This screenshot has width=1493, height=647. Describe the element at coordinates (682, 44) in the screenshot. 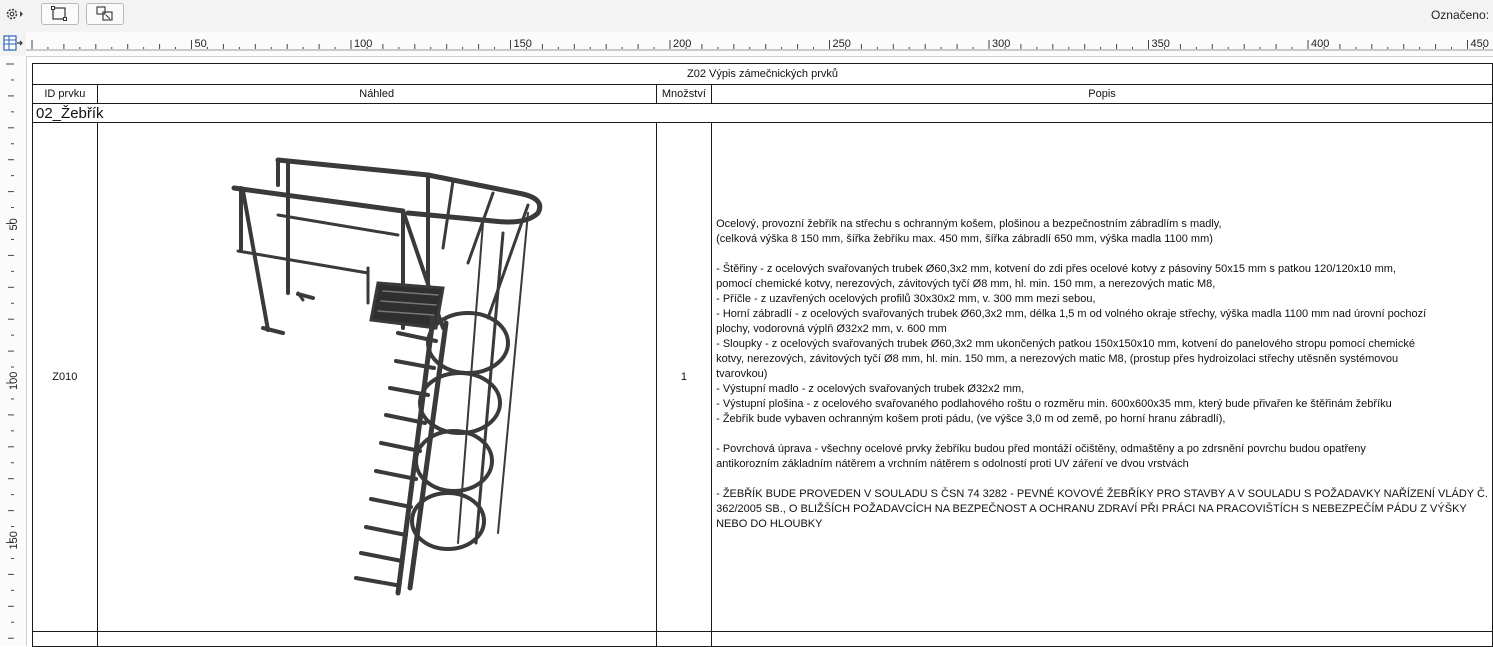

I see `ruler-label: 200` at that location.